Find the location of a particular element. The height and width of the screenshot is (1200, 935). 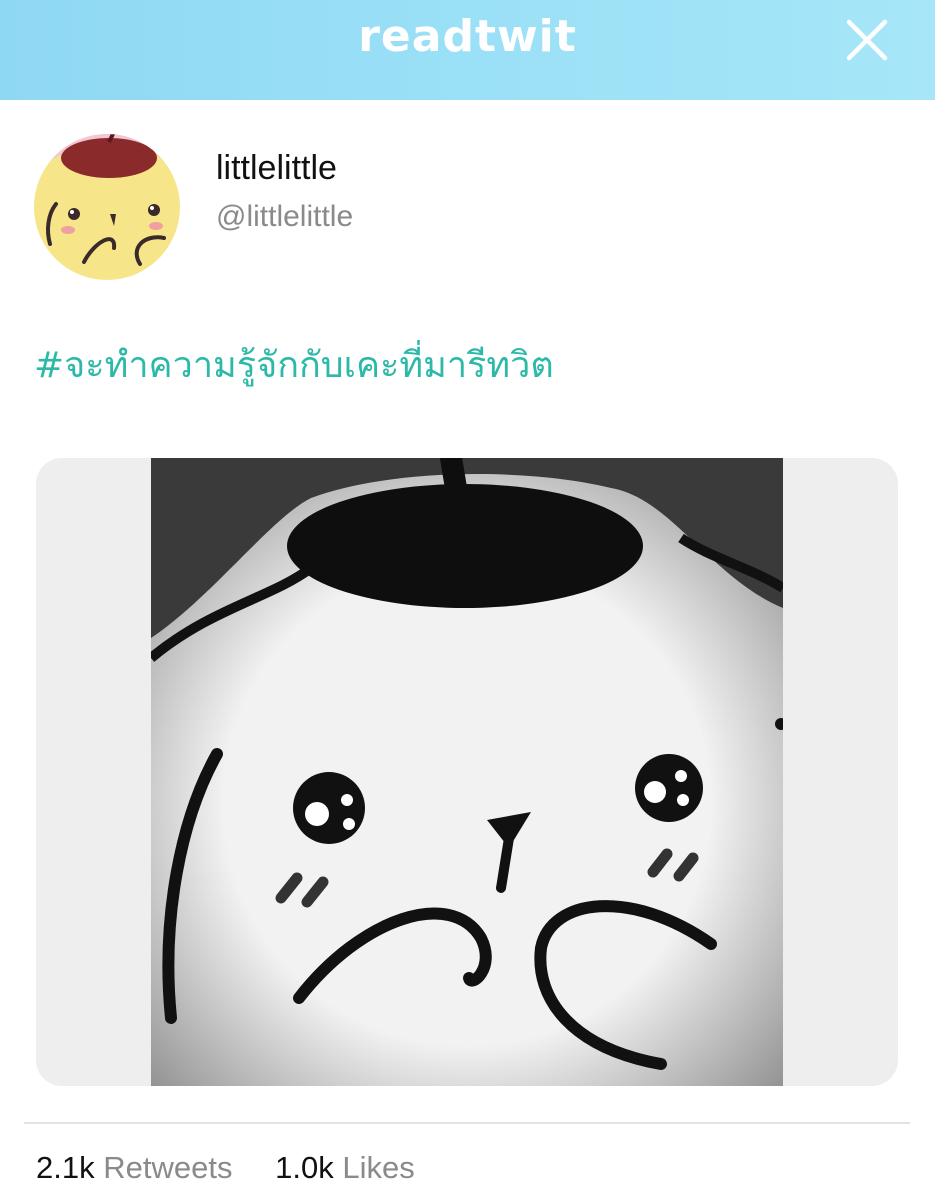

retweets-count: 2.1k is located at coordinates (65, 1167).